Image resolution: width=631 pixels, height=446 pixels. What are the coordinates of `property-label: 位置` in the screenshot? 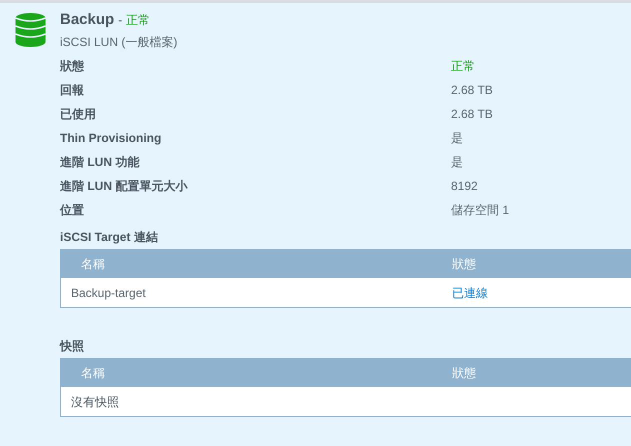 It's located at (72, 210).